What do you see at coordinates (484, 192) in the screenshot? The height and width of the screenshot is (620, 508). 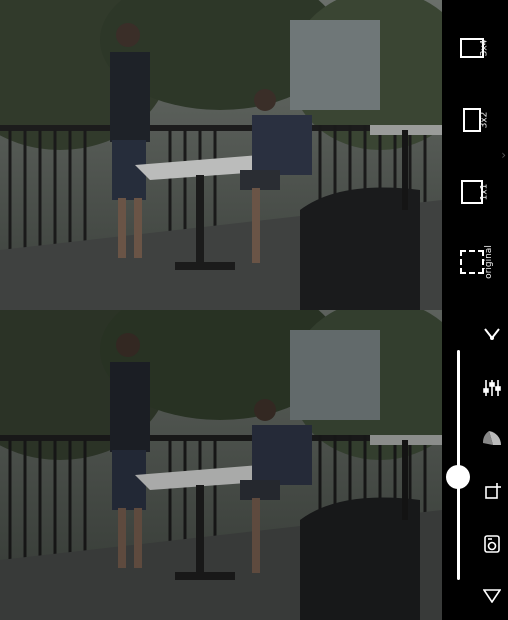 I see `crop-option-label: 1x1` at bounding box center [484, 192].